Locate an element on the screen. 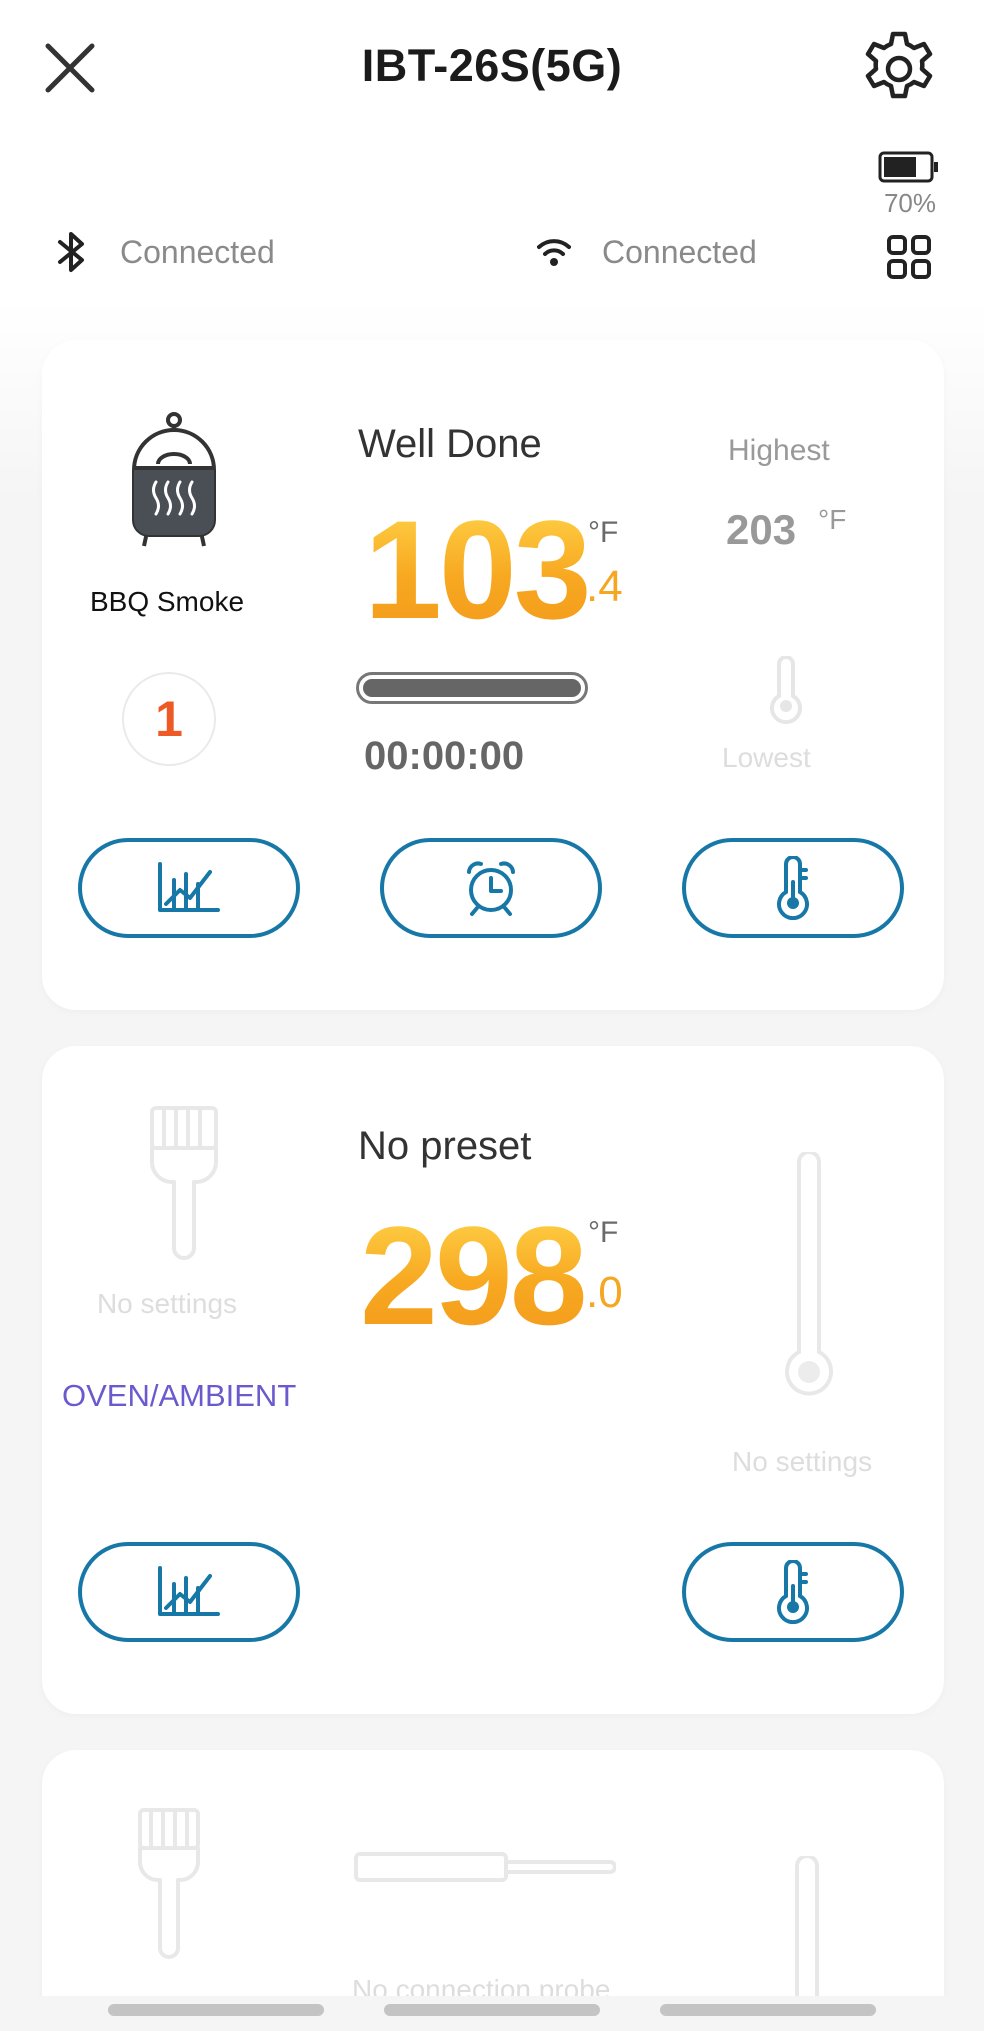 Image resolution: width=984 pixels, height=2031 pixels. bluetooth-status: Connected is located at coordinates (163, 252).